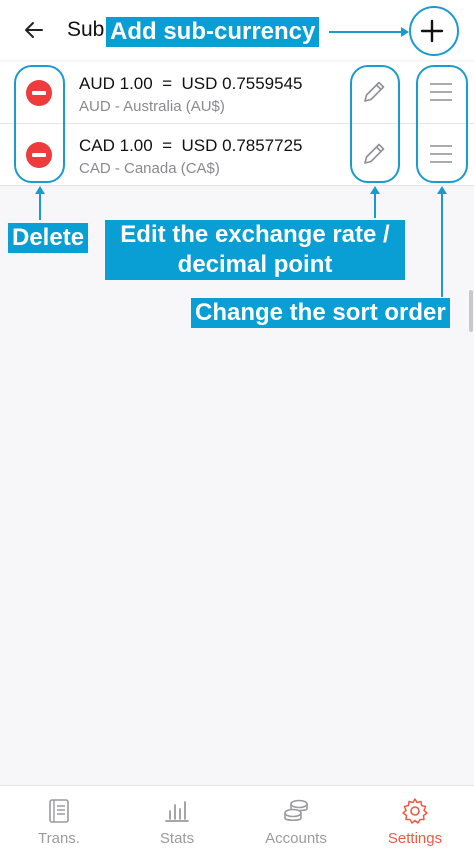  What do you see at coordinates (39, 124) in the screenshot?
I see `callout-delete-ring` at bounding box center [39, 124].